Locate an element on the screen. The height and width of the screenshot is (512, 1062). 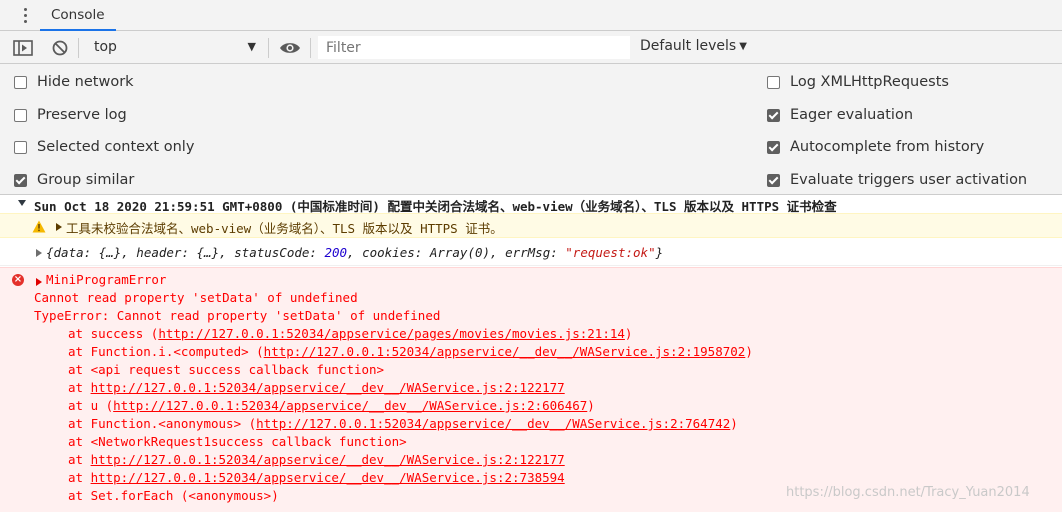
error-icon: × is located at coordinates (18, 280).